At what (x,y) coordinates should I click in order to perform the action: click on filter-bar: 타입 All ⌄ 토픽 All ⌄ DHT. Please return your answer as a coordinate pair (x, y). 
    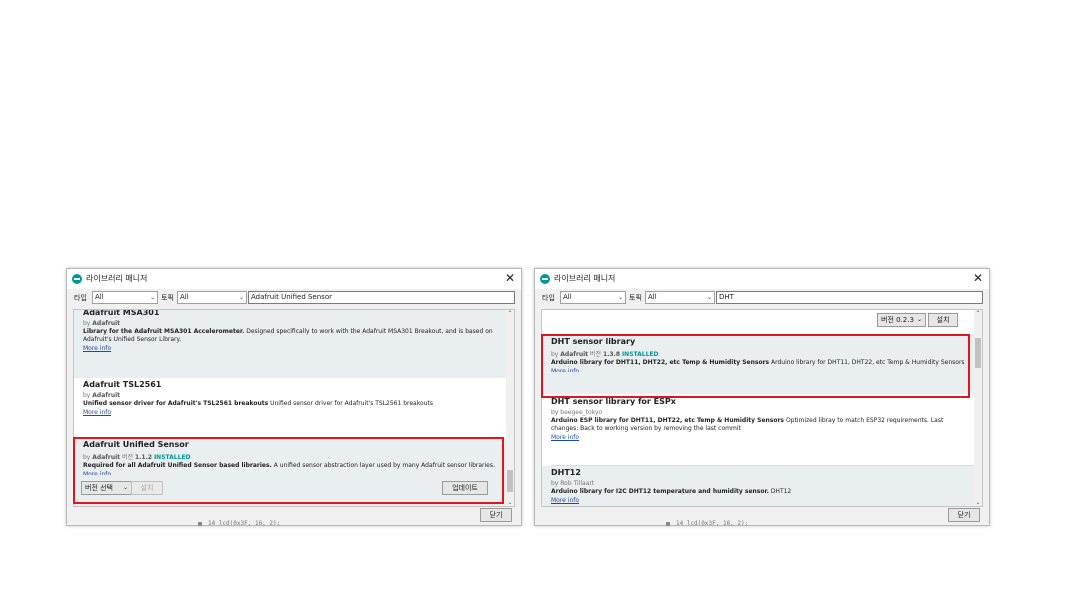
    Looking at the image, I should click on (762, 298).